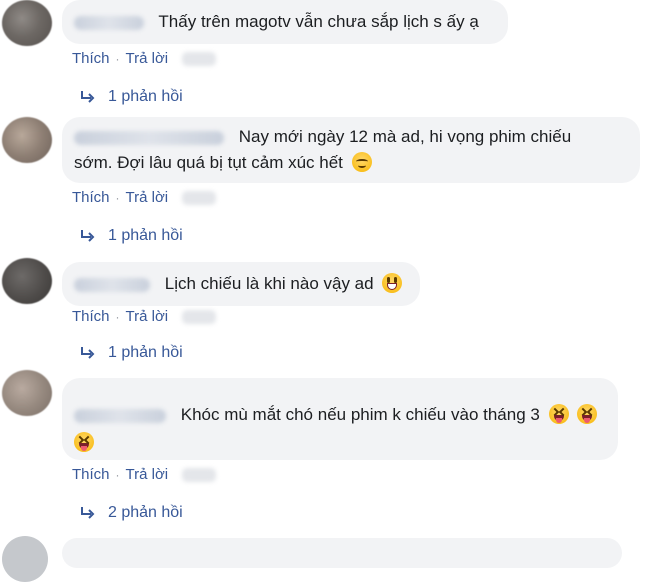 The height and width of the screenshot is (582, 660). What do you see at coordinates (208, 162) in the screenshot?
I see `comment-text-line2: sớm. Đợi lâu quá bị tụt cảm xúc hết` at bounding box center [208, 162].